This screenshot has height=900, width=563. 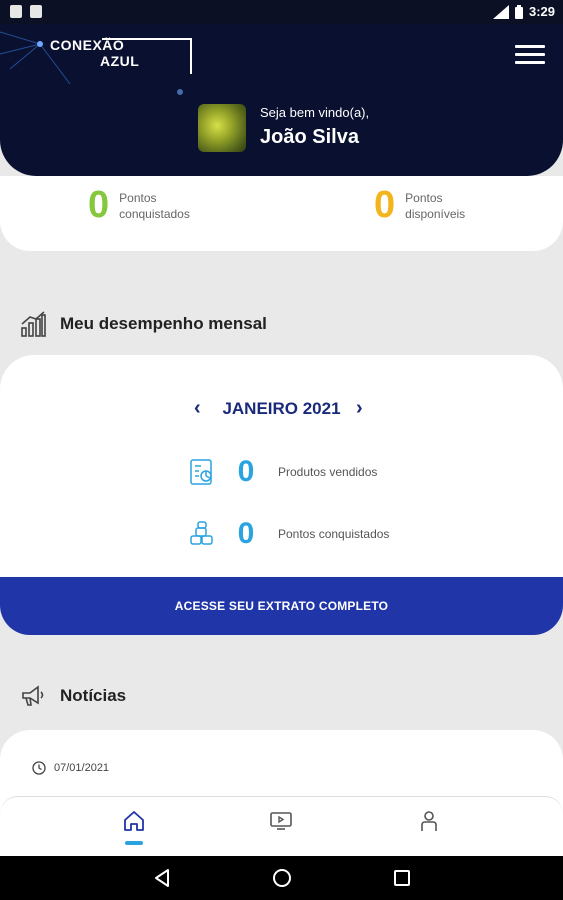 What do you see at coordinates (134, 821) in the screenshot?
I see `home-icon` at bounding box center [134, 821].